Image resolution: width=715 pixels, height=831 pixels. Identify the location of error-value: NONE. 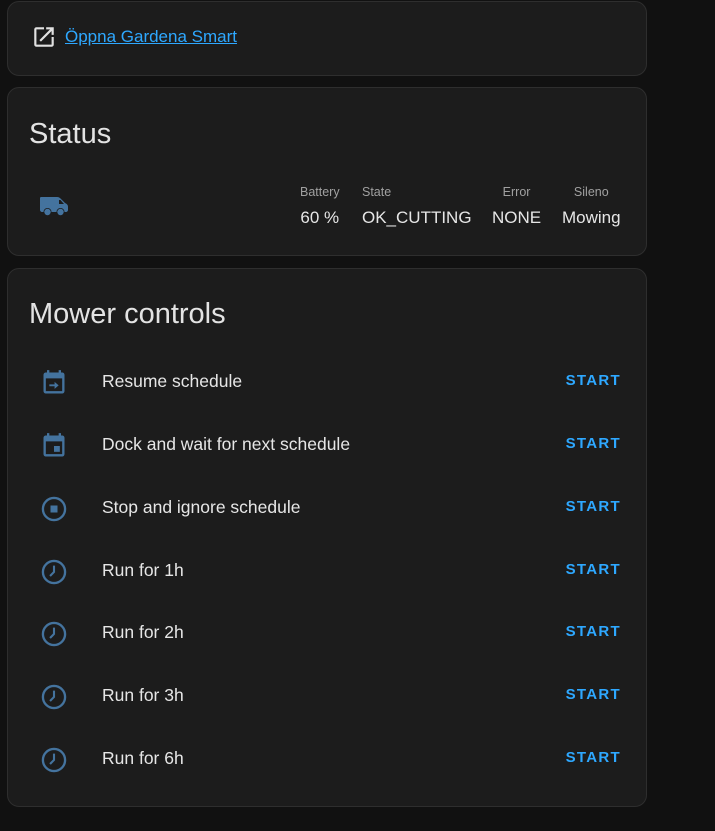
(517, 217).